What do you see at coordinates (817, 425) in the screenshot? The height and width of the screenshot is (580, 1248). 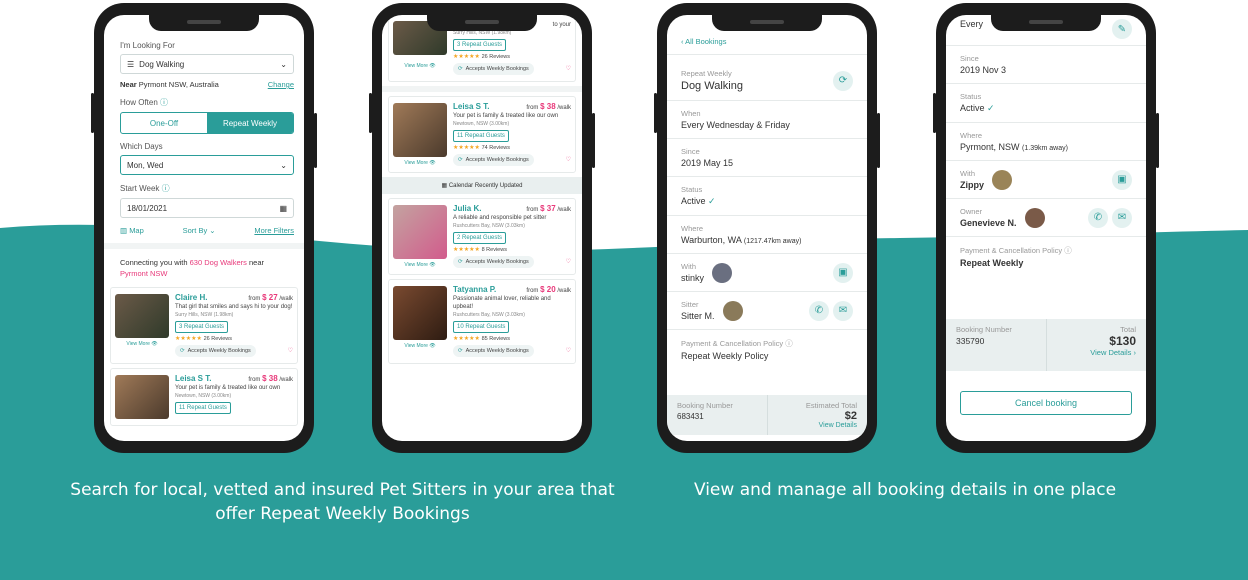 I see `view-details-link: View Details` at bounding box center [817, 425].